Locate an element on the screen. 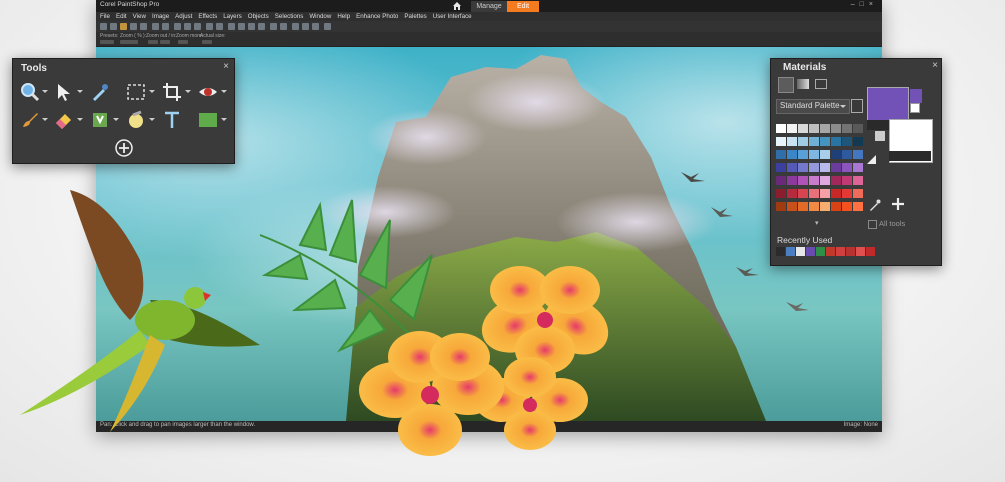 Image resolution: width=1005 pixels, height=482 pixels. red-eye-dropdown-icon is located at coordinates (224, 91).